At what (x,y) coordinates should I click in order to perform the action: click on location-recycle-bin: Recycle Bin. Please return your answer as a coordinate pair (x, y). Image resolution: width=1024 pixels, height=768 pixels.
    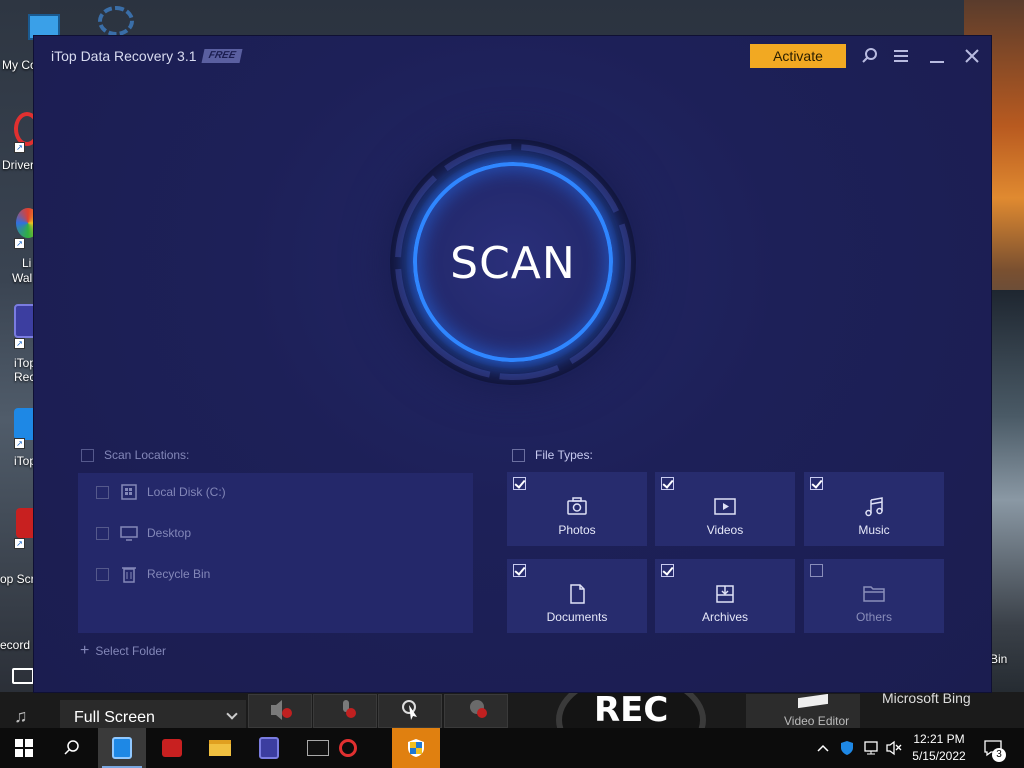
    Looking at the image, I should click on (153, 574).